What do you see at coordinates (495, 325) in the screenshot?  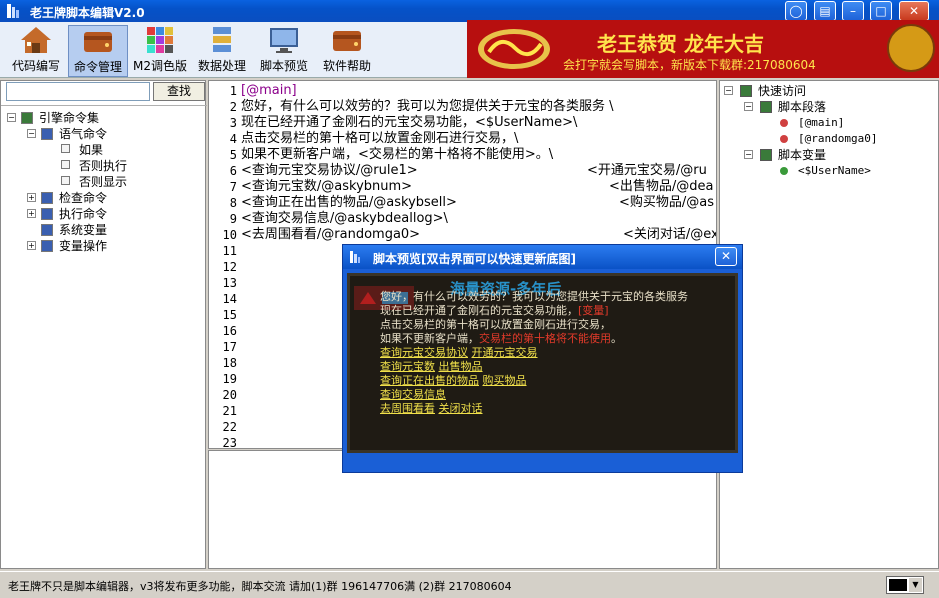 I see `dialog-line: 点击交易栏的第十格可以放置金刚石进行交易，` at bounding box center [495, 325].